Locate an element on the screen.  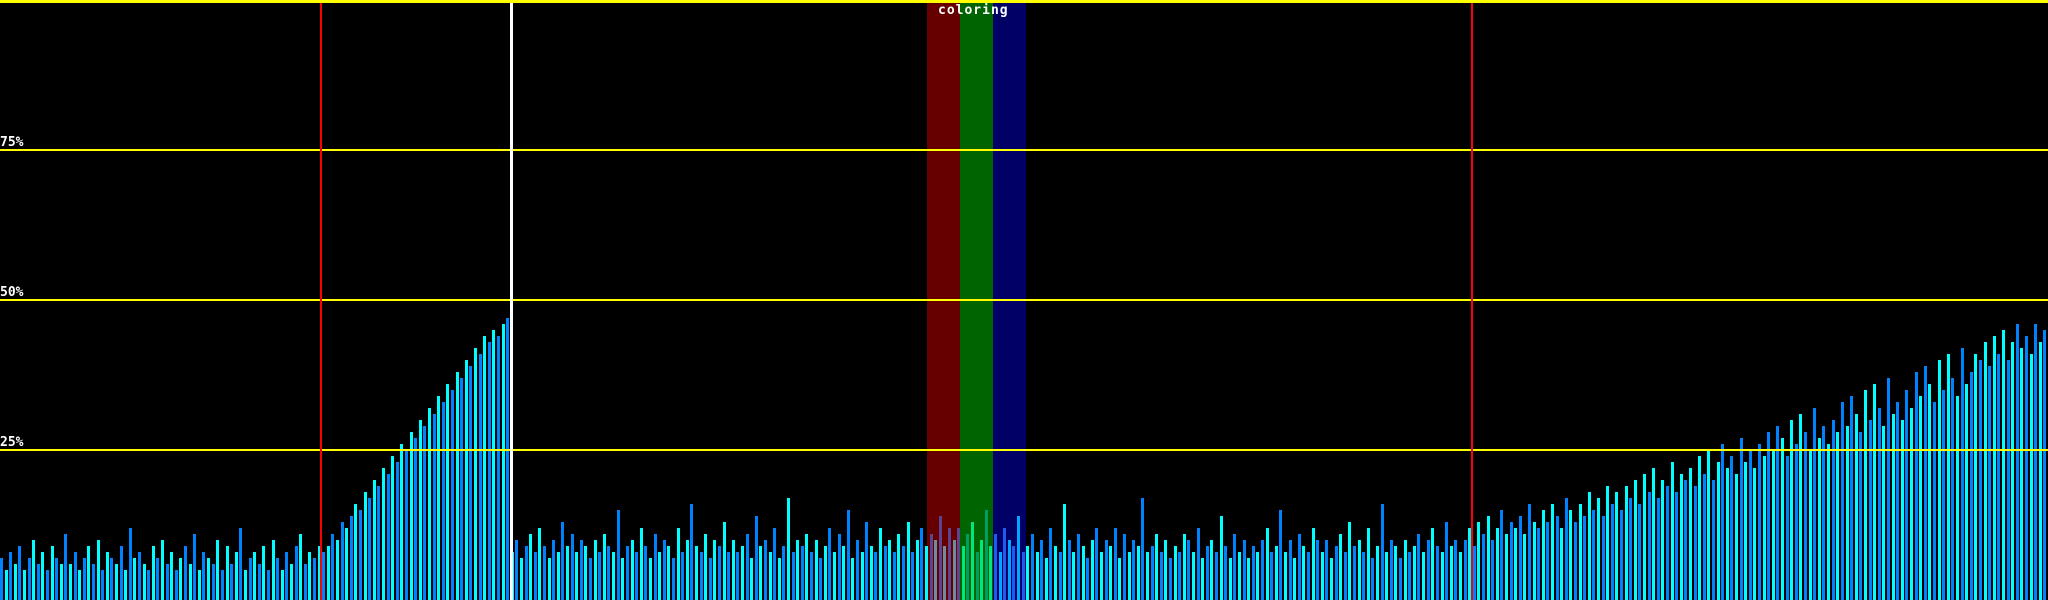
band-navy is located at coordinates (1009, 301).